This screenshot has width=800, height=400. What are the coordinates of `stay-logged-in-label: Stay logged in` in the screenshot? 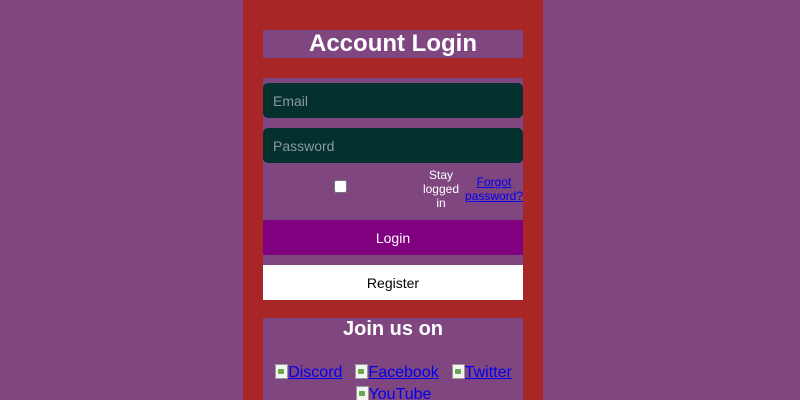 It's located at (441, 189).